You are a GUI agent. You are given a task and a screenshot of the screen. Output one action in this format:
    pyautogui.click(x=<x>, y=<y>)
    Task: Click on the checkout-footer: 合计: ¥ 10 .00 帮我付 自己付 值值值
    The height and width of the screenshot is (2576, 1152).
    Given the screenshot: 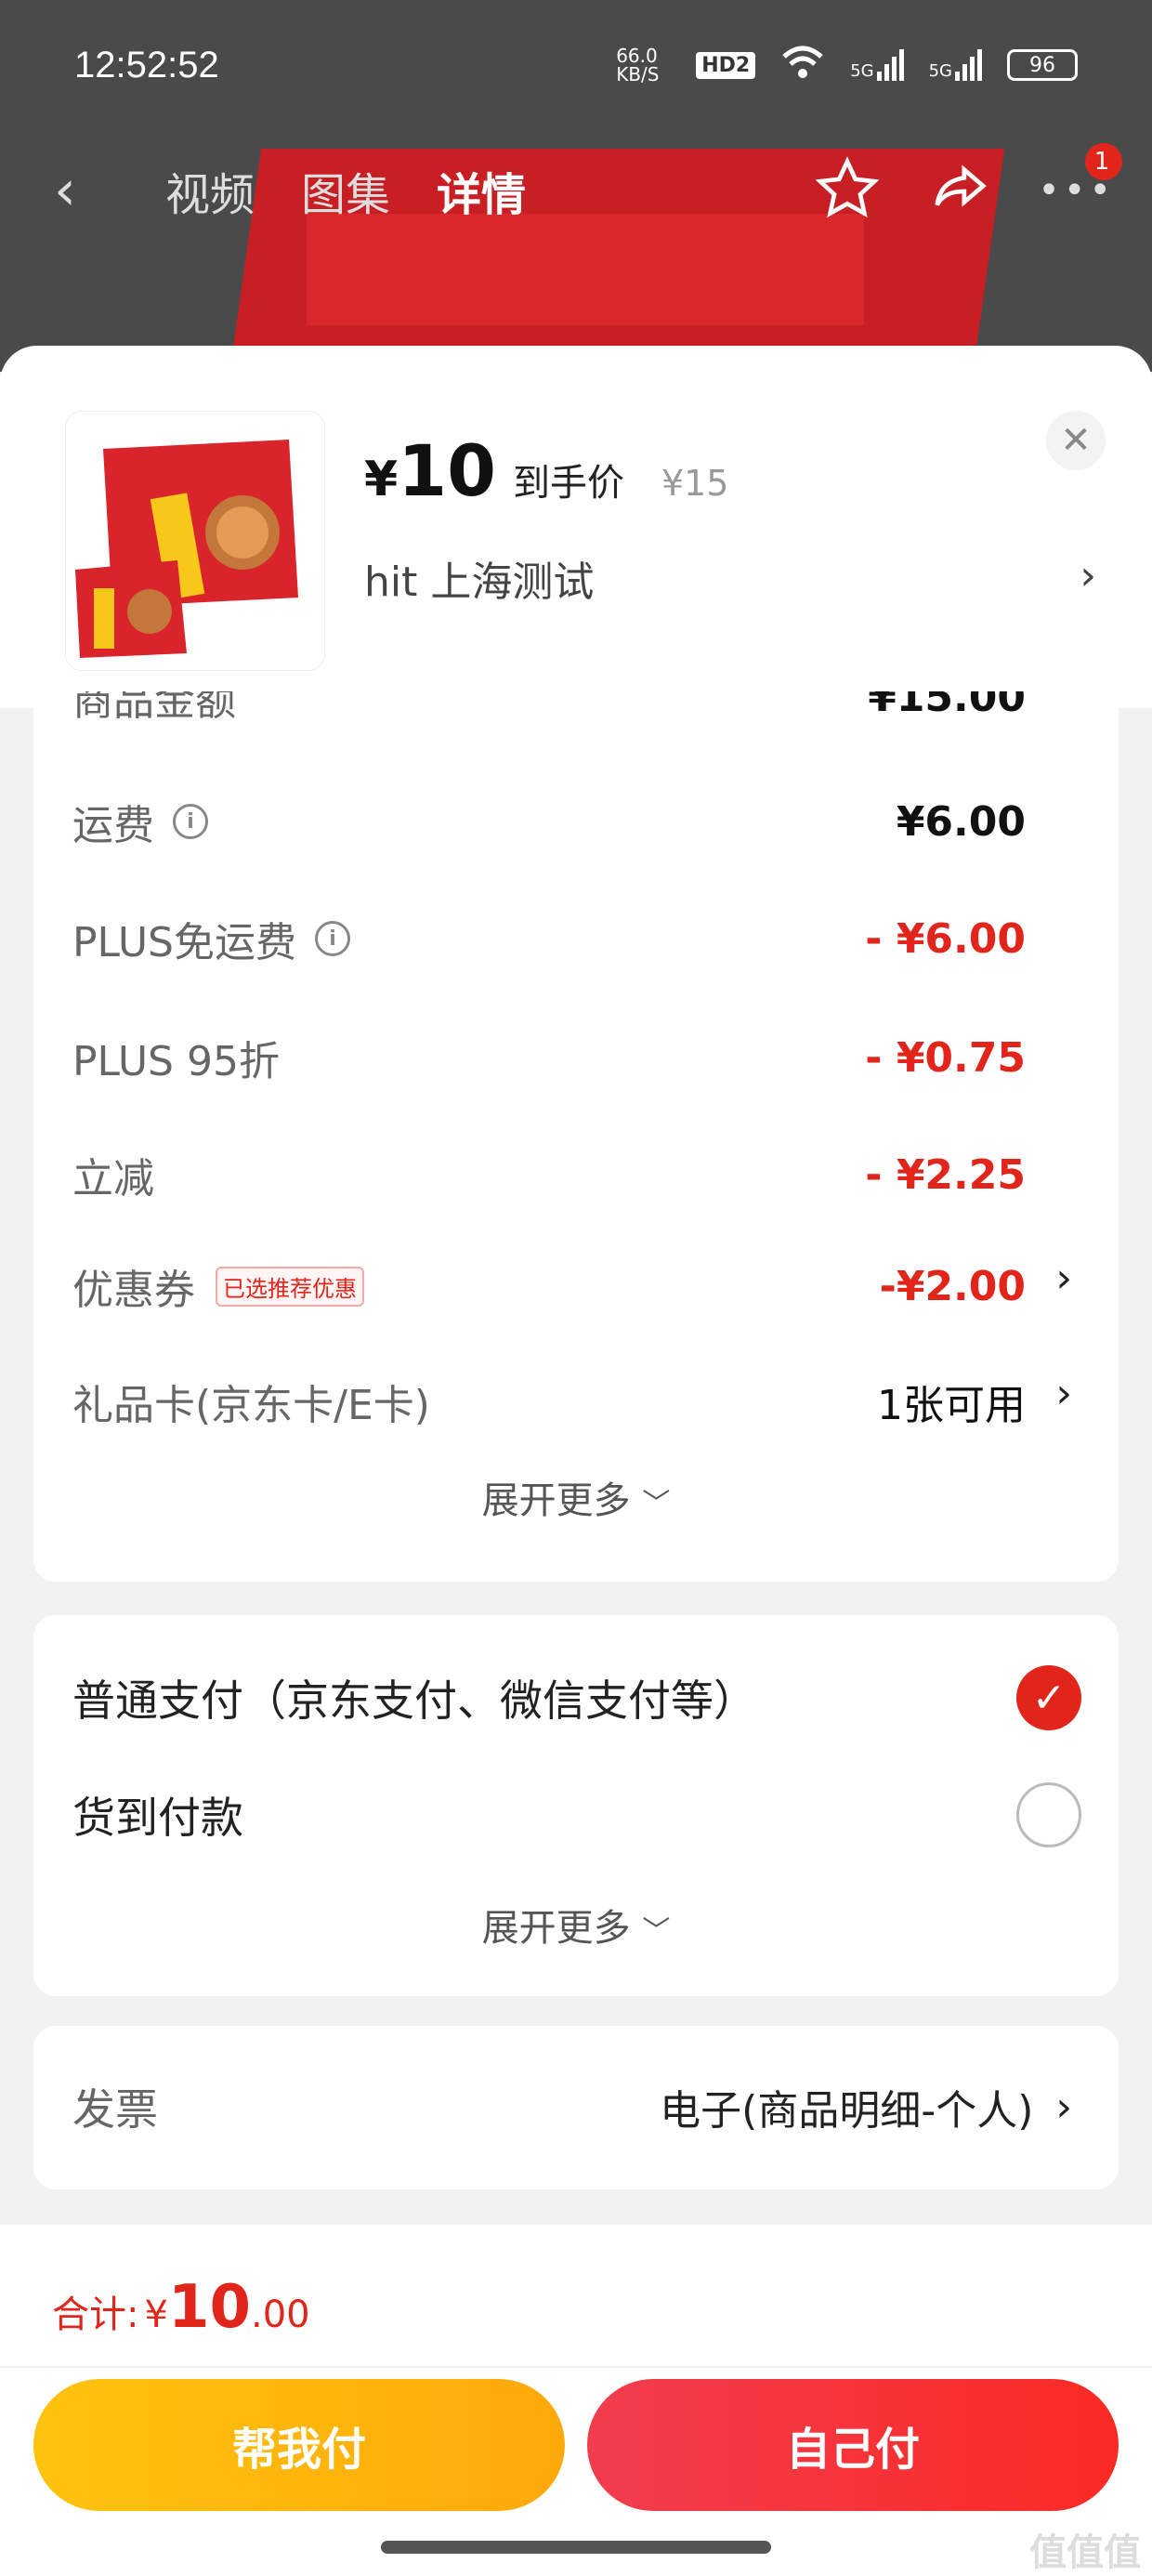 What is the action you would take?
    pyautogui.click(x=576, y=2400)
    